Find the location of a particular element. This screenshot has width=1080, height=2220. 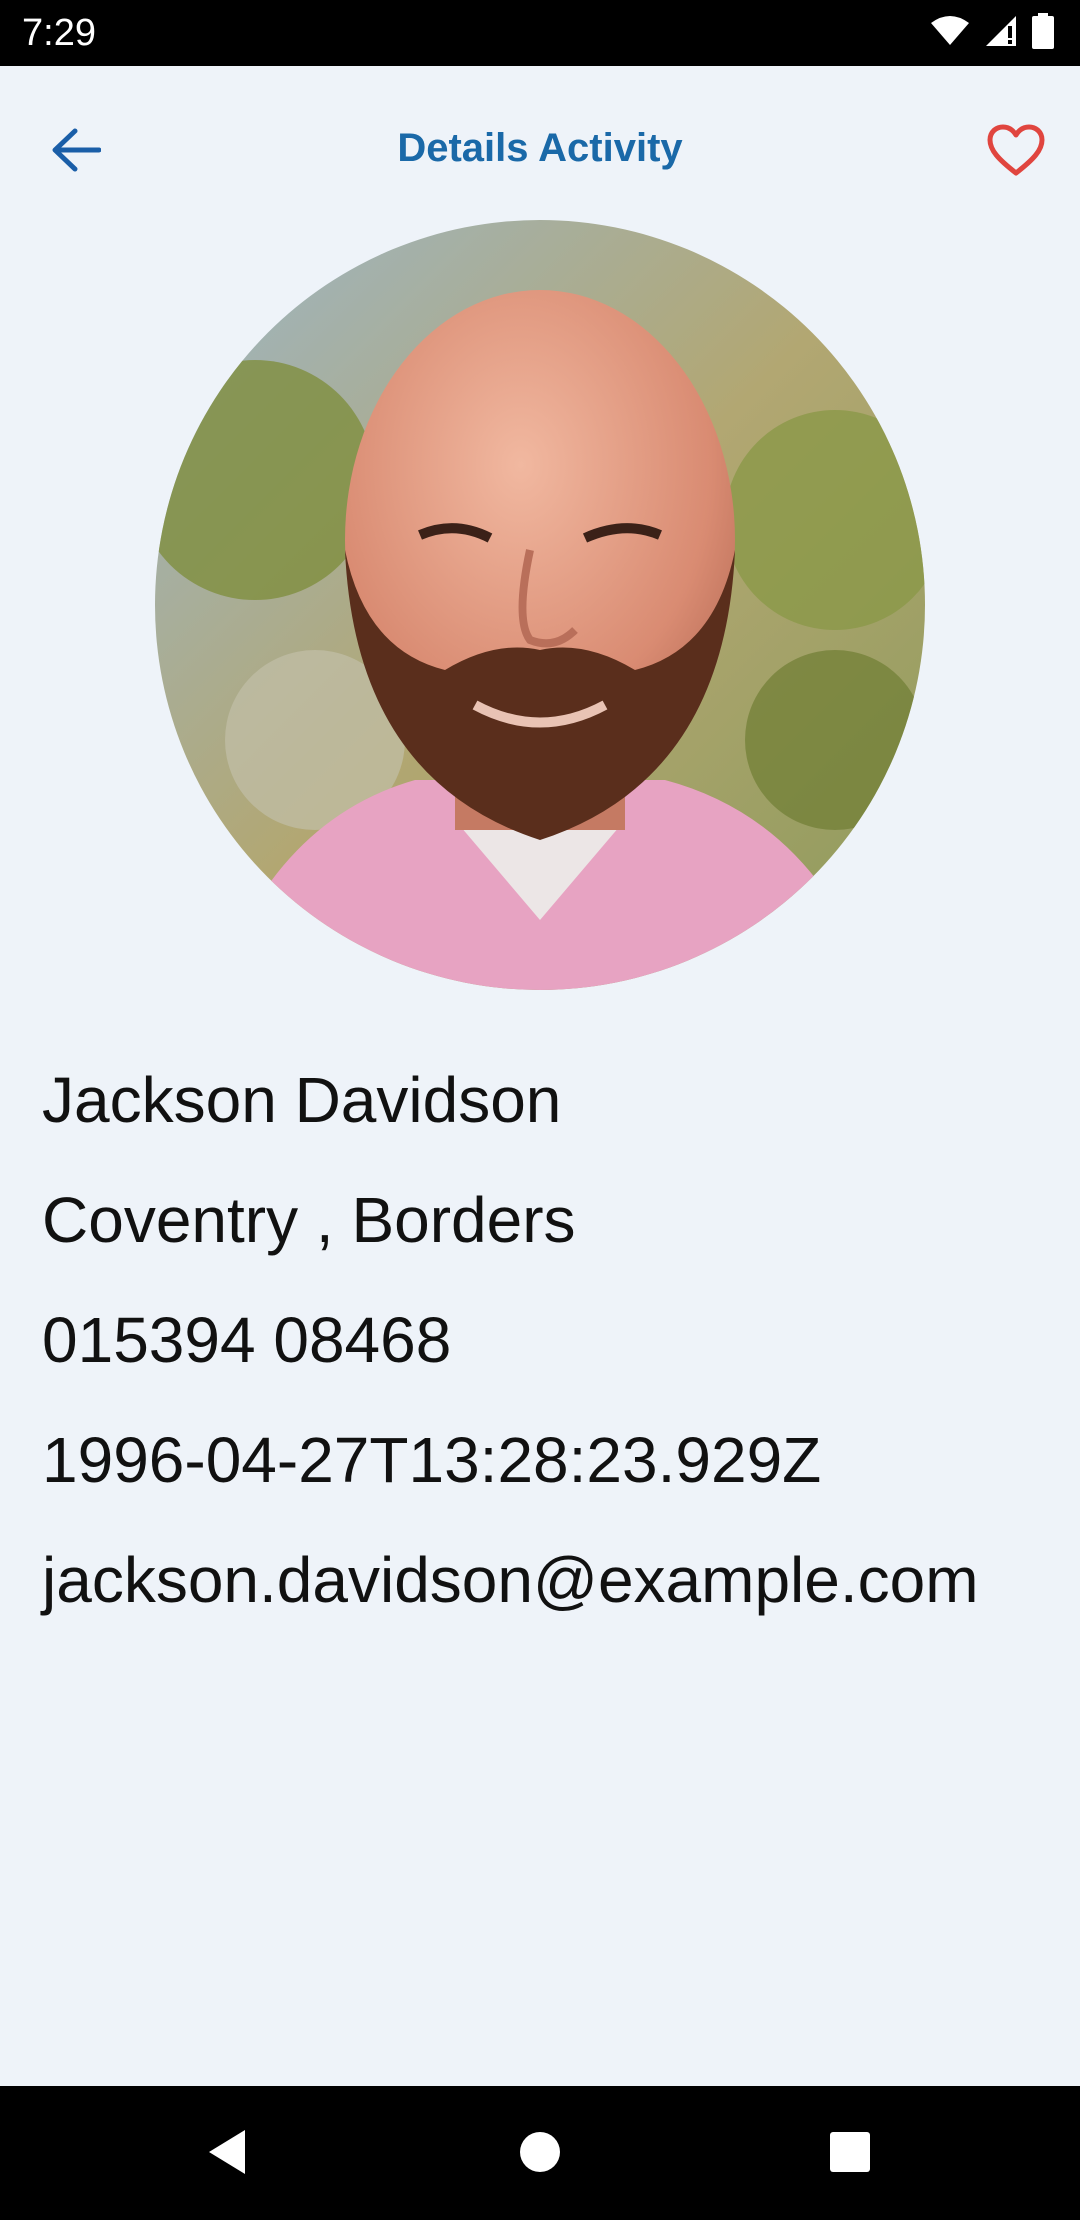

nav-home-button is located at coordinates (540, 2154).